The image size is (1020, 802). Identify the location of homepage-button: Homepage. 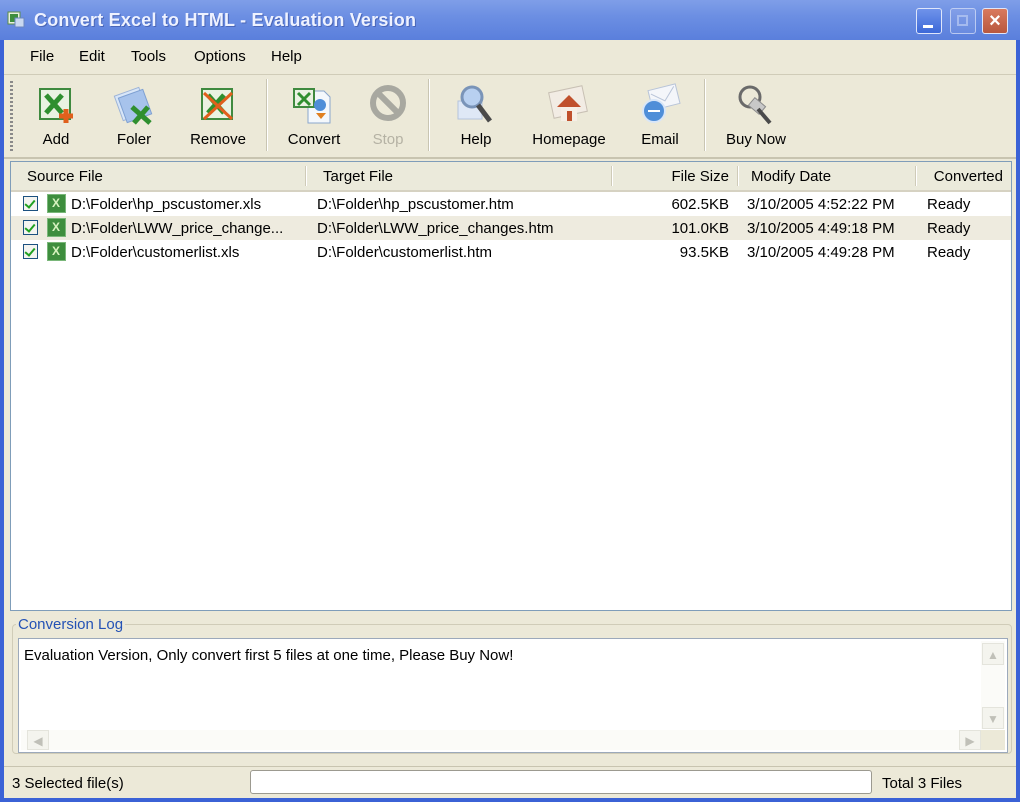
(569, 116).